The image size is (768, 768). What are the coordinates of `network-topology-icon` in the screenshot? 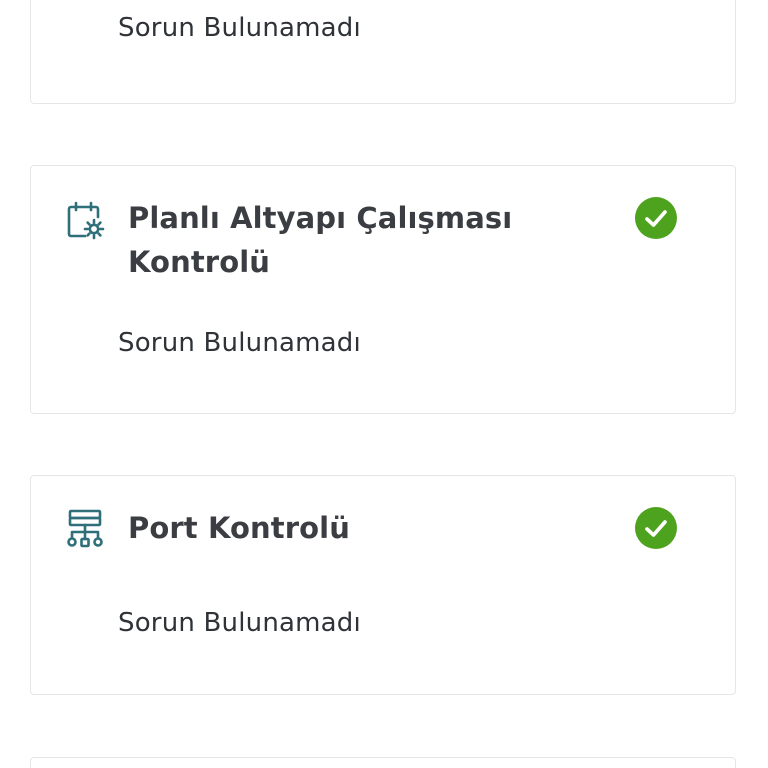 It's located at (85, 529).